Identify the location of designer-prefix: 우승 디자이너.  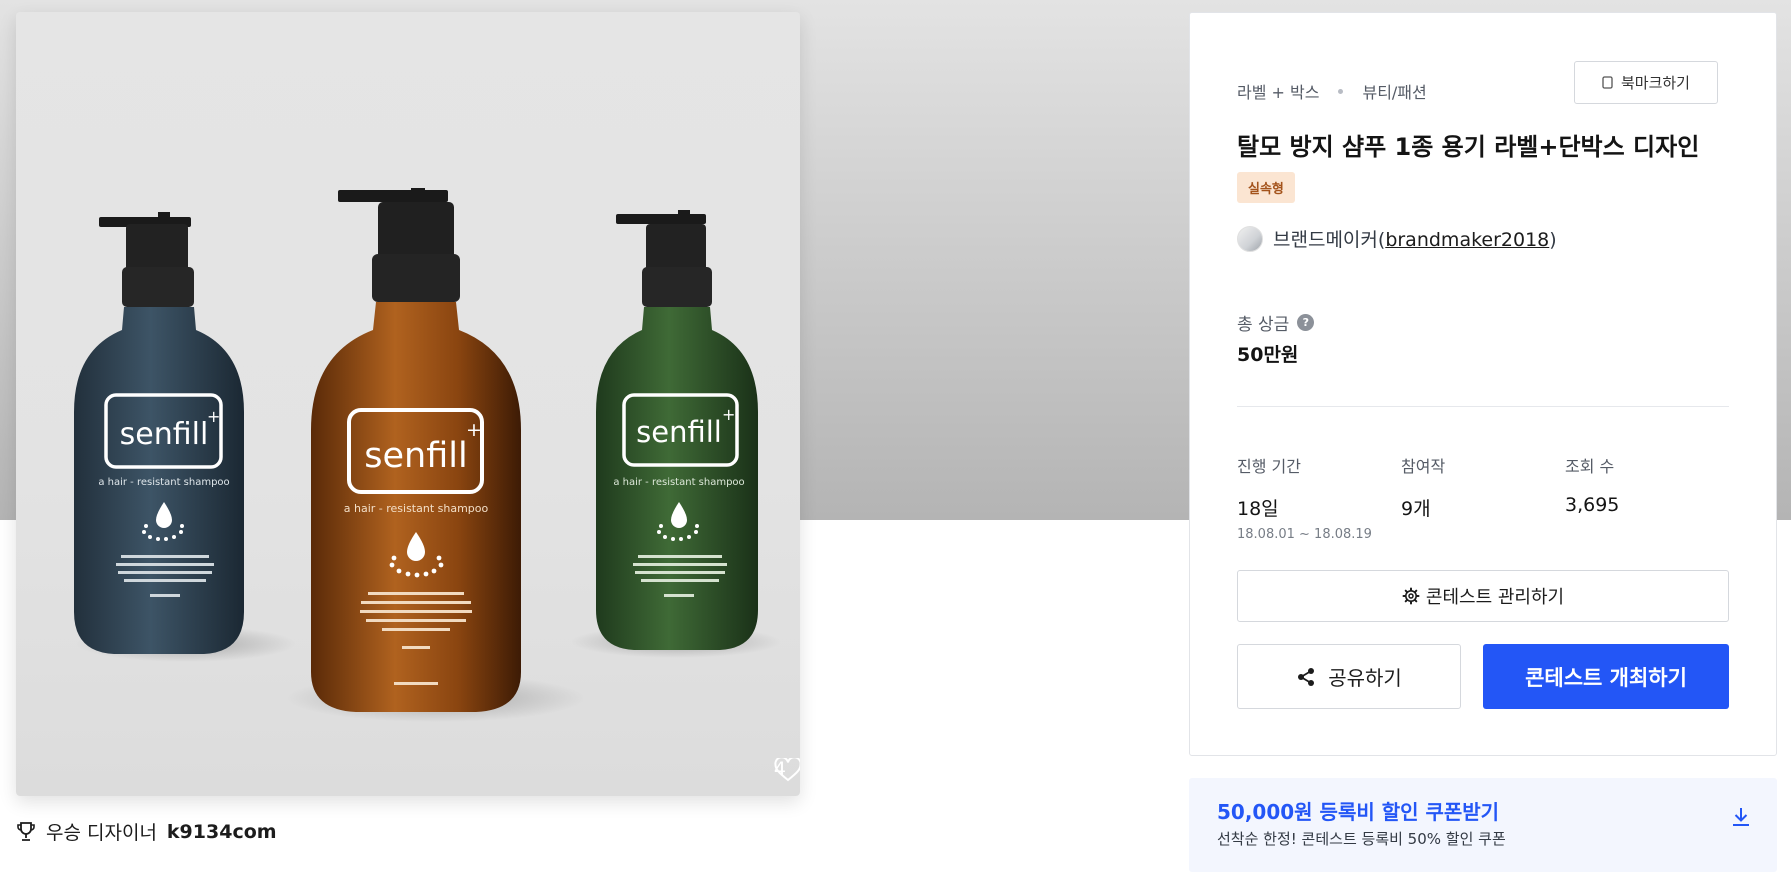
(101, 833).